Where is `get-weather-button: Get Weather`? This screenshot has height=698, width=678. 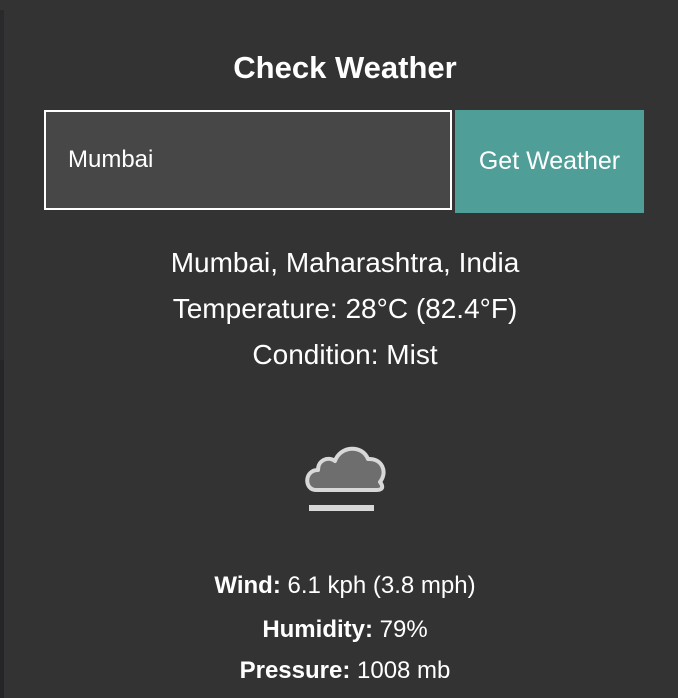 get-weather-button: Get Weather is located at coordinates (549, 161).